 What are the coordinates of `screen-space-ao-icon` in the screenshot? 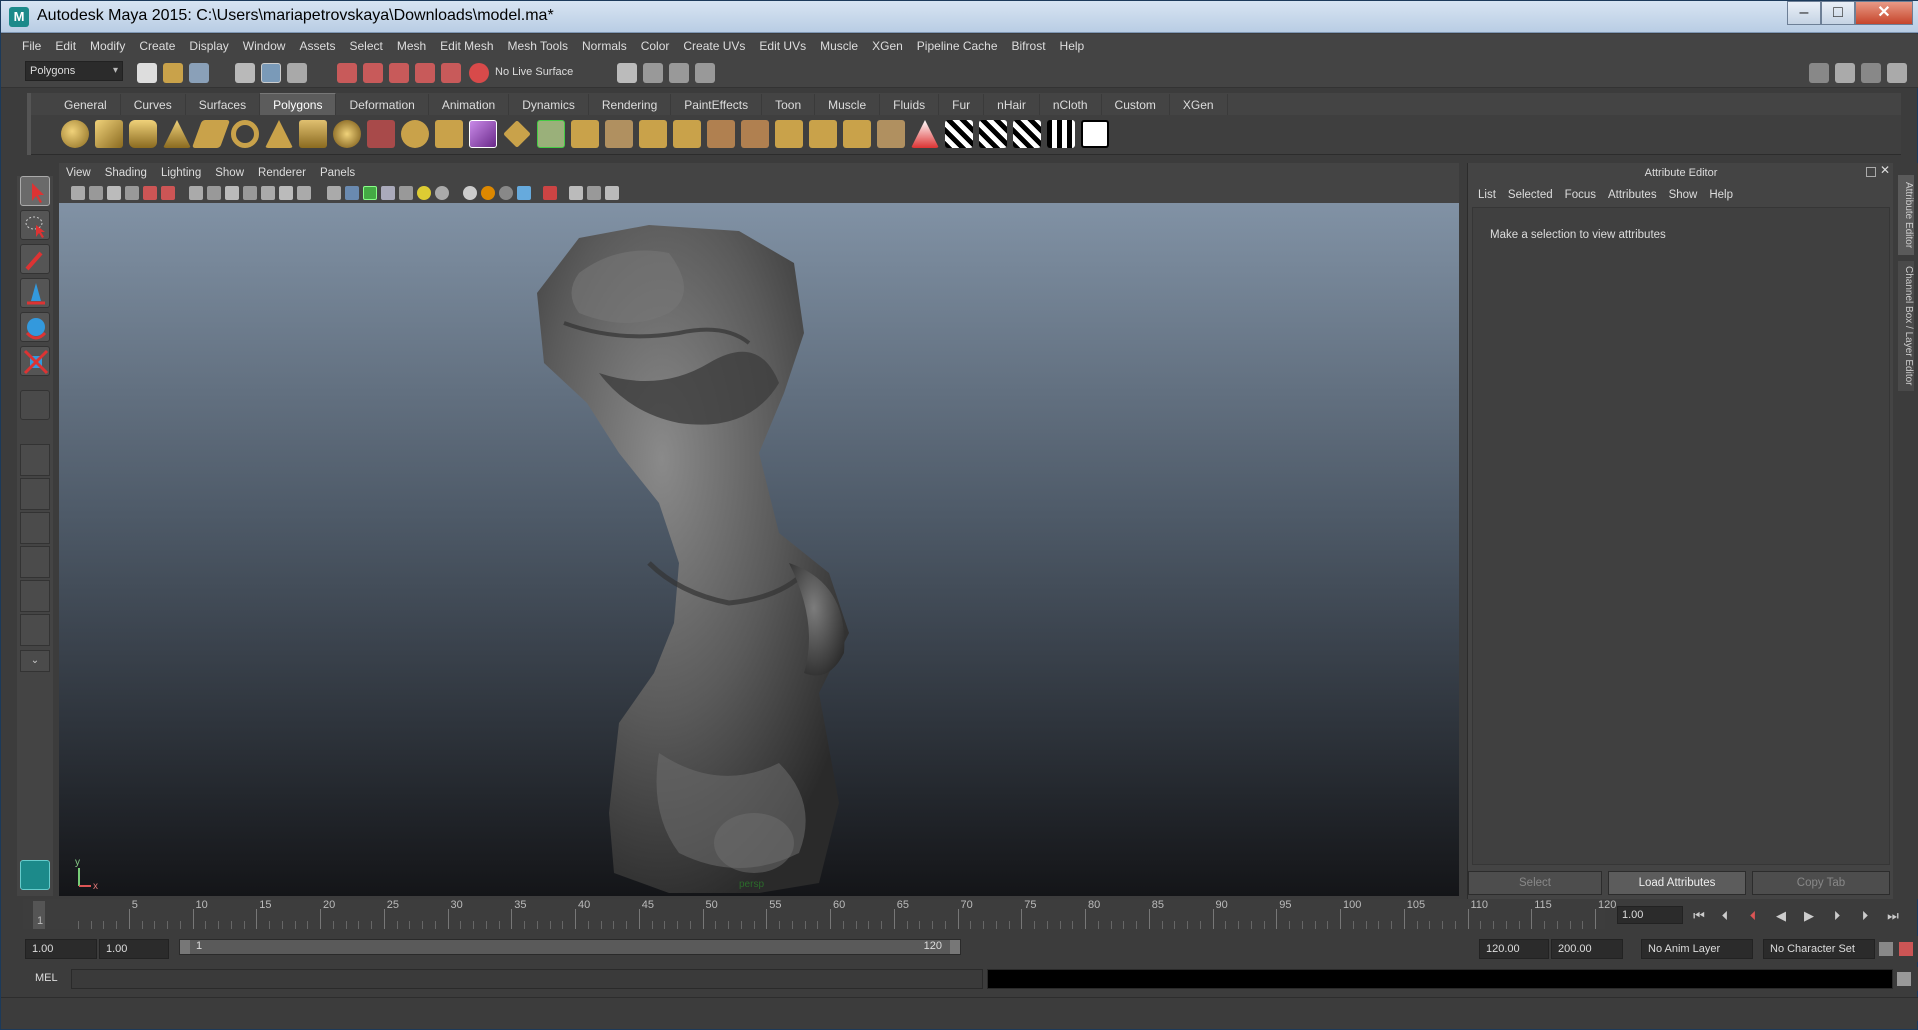 It's located at (442, 193).